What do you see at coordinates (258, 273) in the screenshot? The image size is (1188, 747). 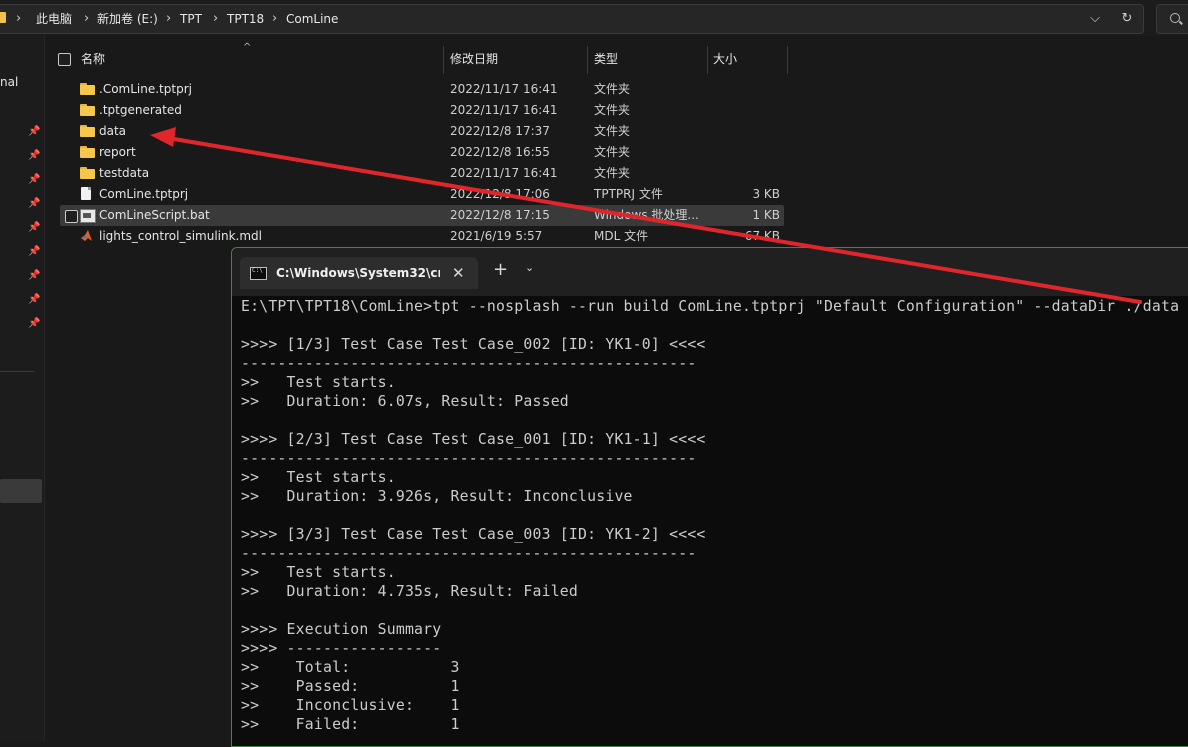 I see `cmd-icon` at bounding box center [258, 273].